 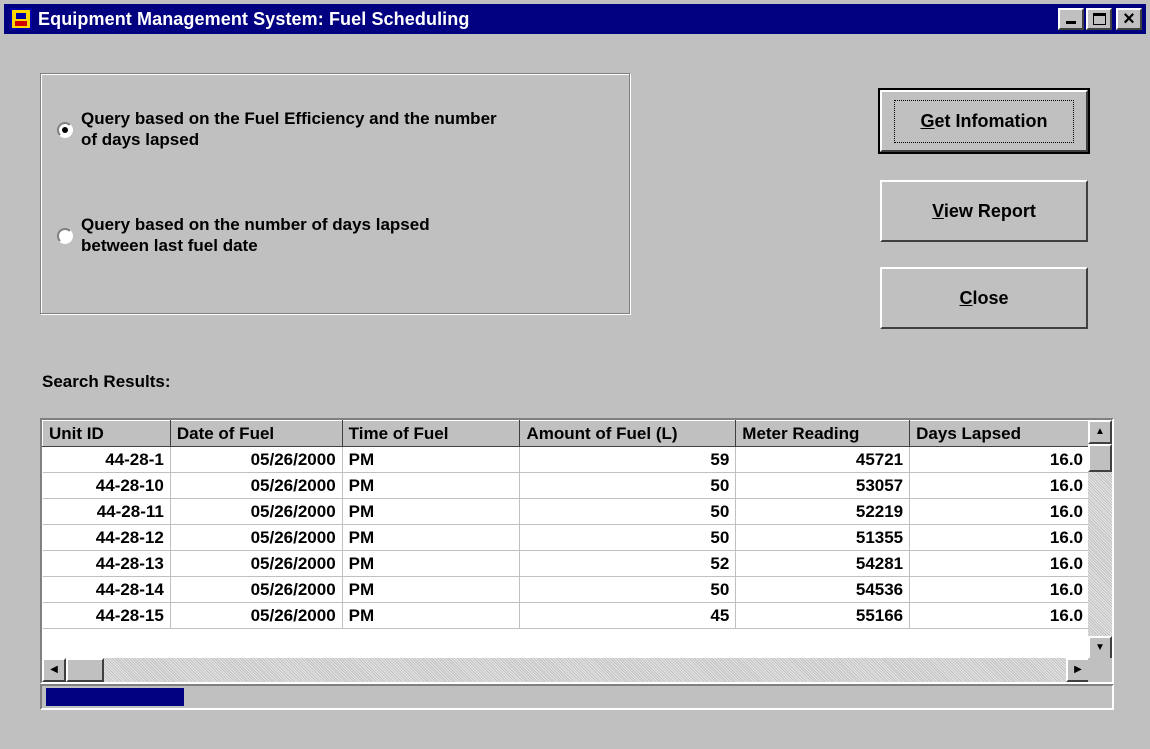 I want to click on scroll-right-button: ▶, so click(x=1078, y=670).